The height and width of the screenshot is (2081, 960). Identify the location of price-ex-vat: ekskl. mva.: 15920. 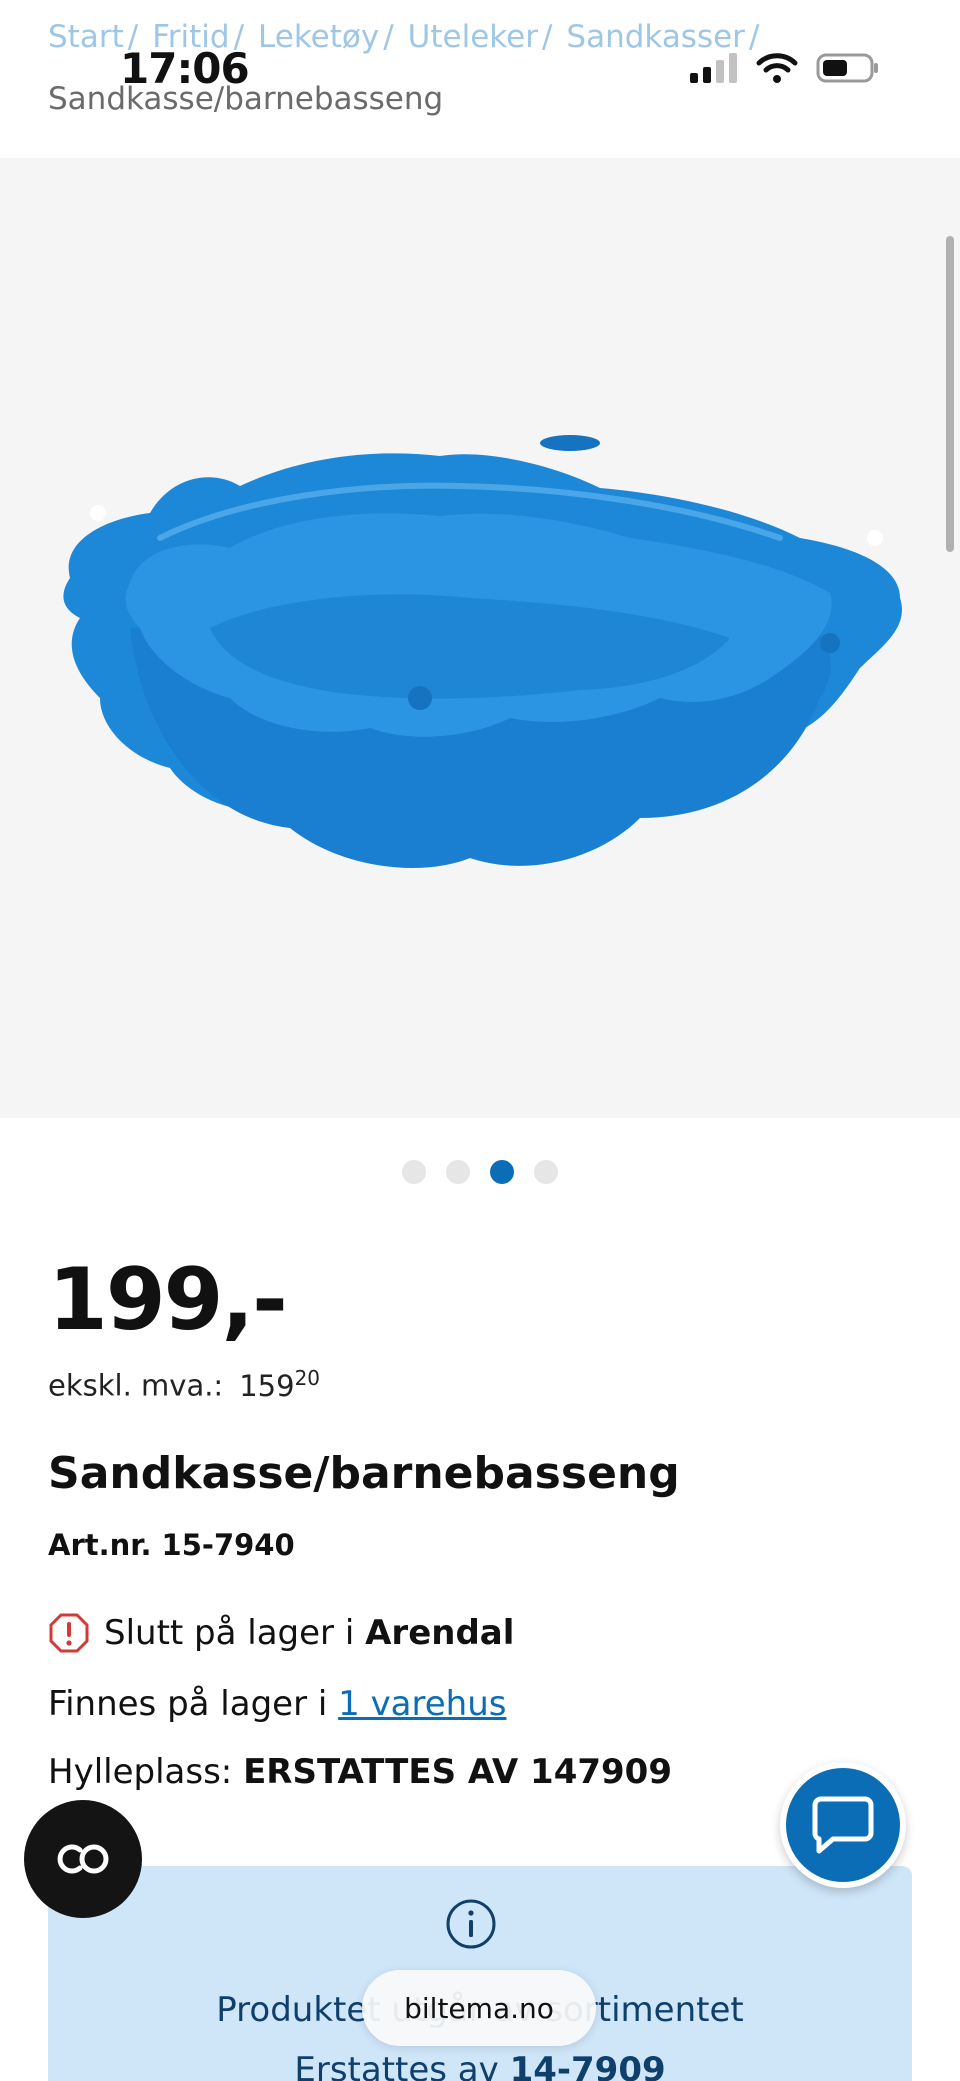
(184, 1384).